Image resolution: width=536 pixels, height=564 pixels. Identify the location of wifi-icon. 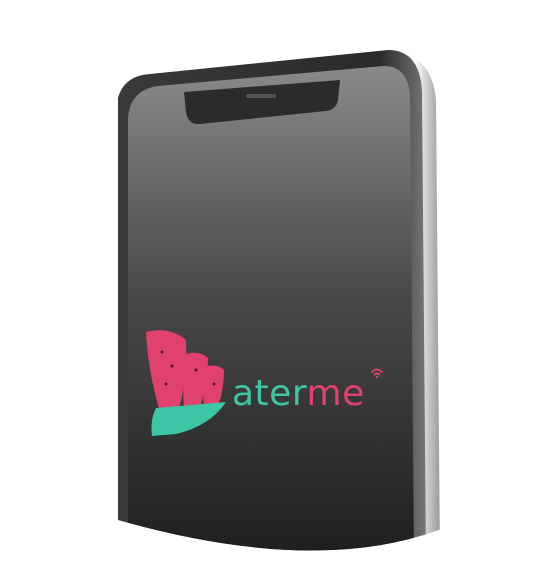
(377, 373).